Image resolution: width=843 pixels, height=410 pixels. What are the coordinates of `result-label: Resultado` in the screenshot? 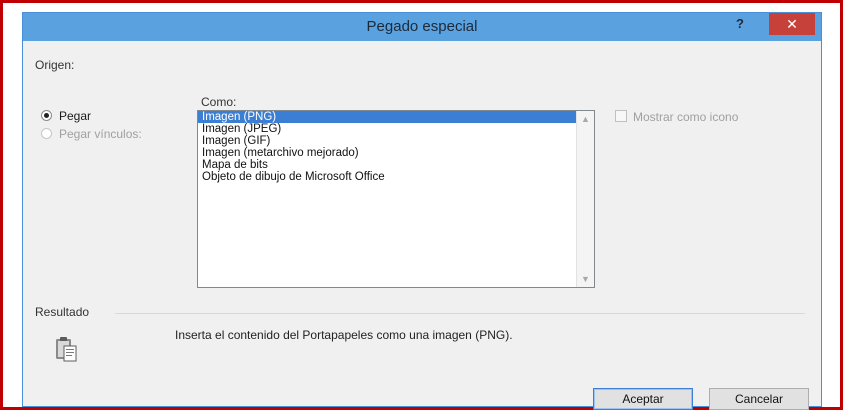 It's located at (62, 312).